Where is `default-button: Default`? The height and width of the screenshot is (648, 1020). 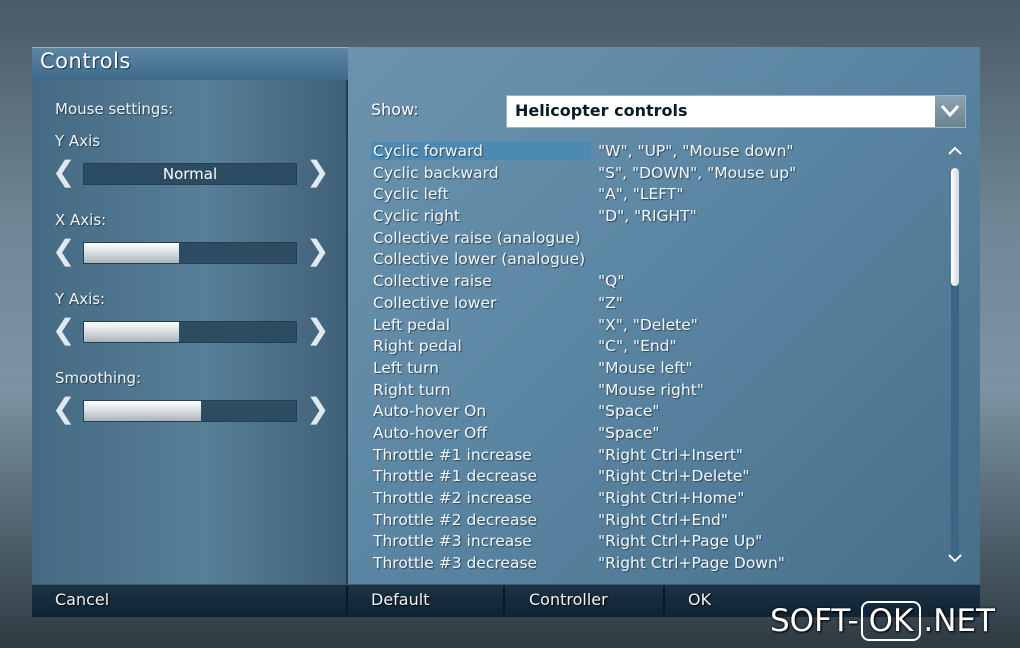
default-button: Default is located at coordinates (400, 599).